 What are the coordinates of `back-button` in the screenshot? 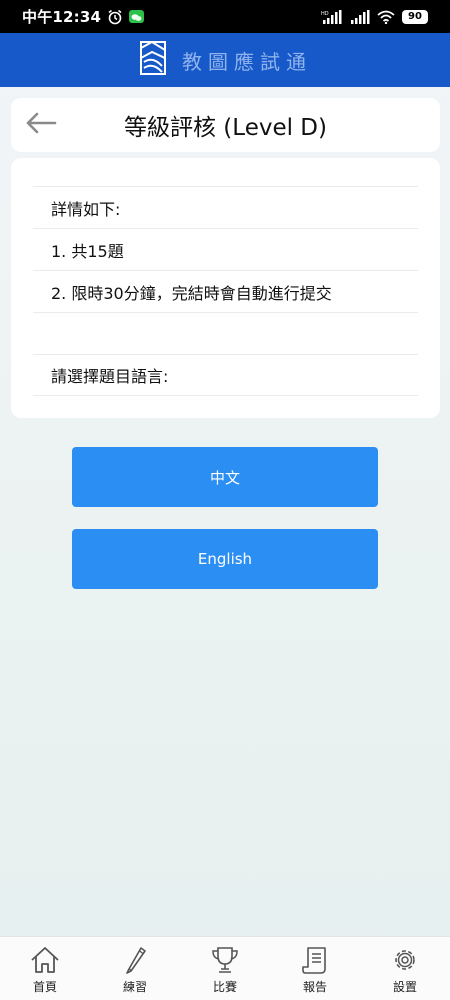 It's located at (41, 125).